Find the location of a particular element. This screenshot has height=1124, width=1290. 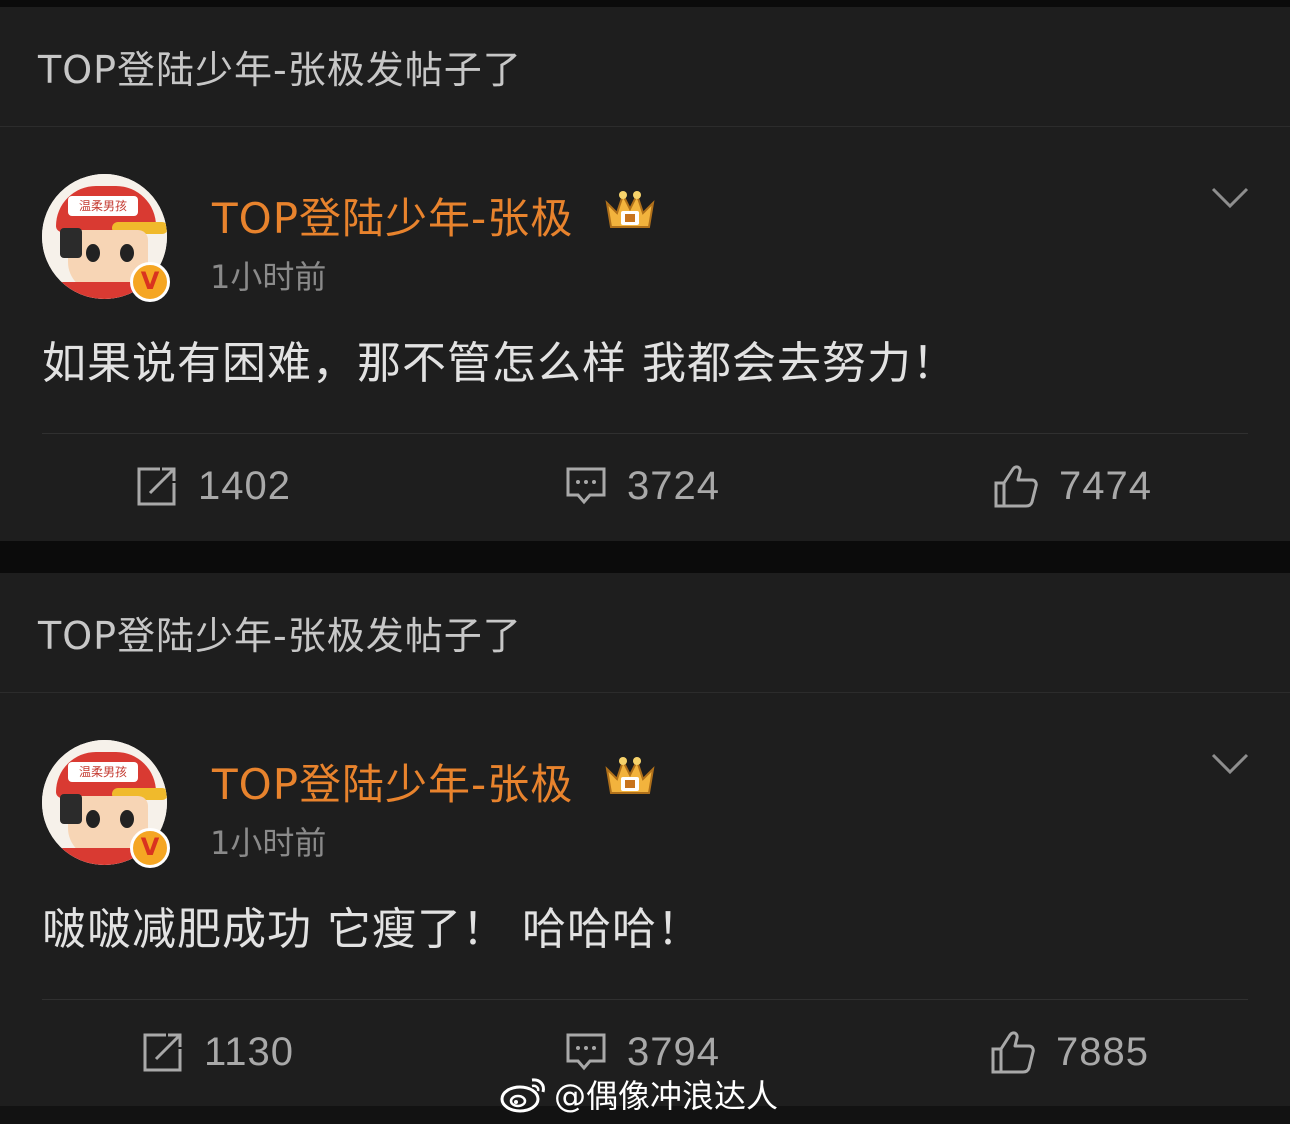

like-button: 7885 is located at coordinates (1069, 1052).